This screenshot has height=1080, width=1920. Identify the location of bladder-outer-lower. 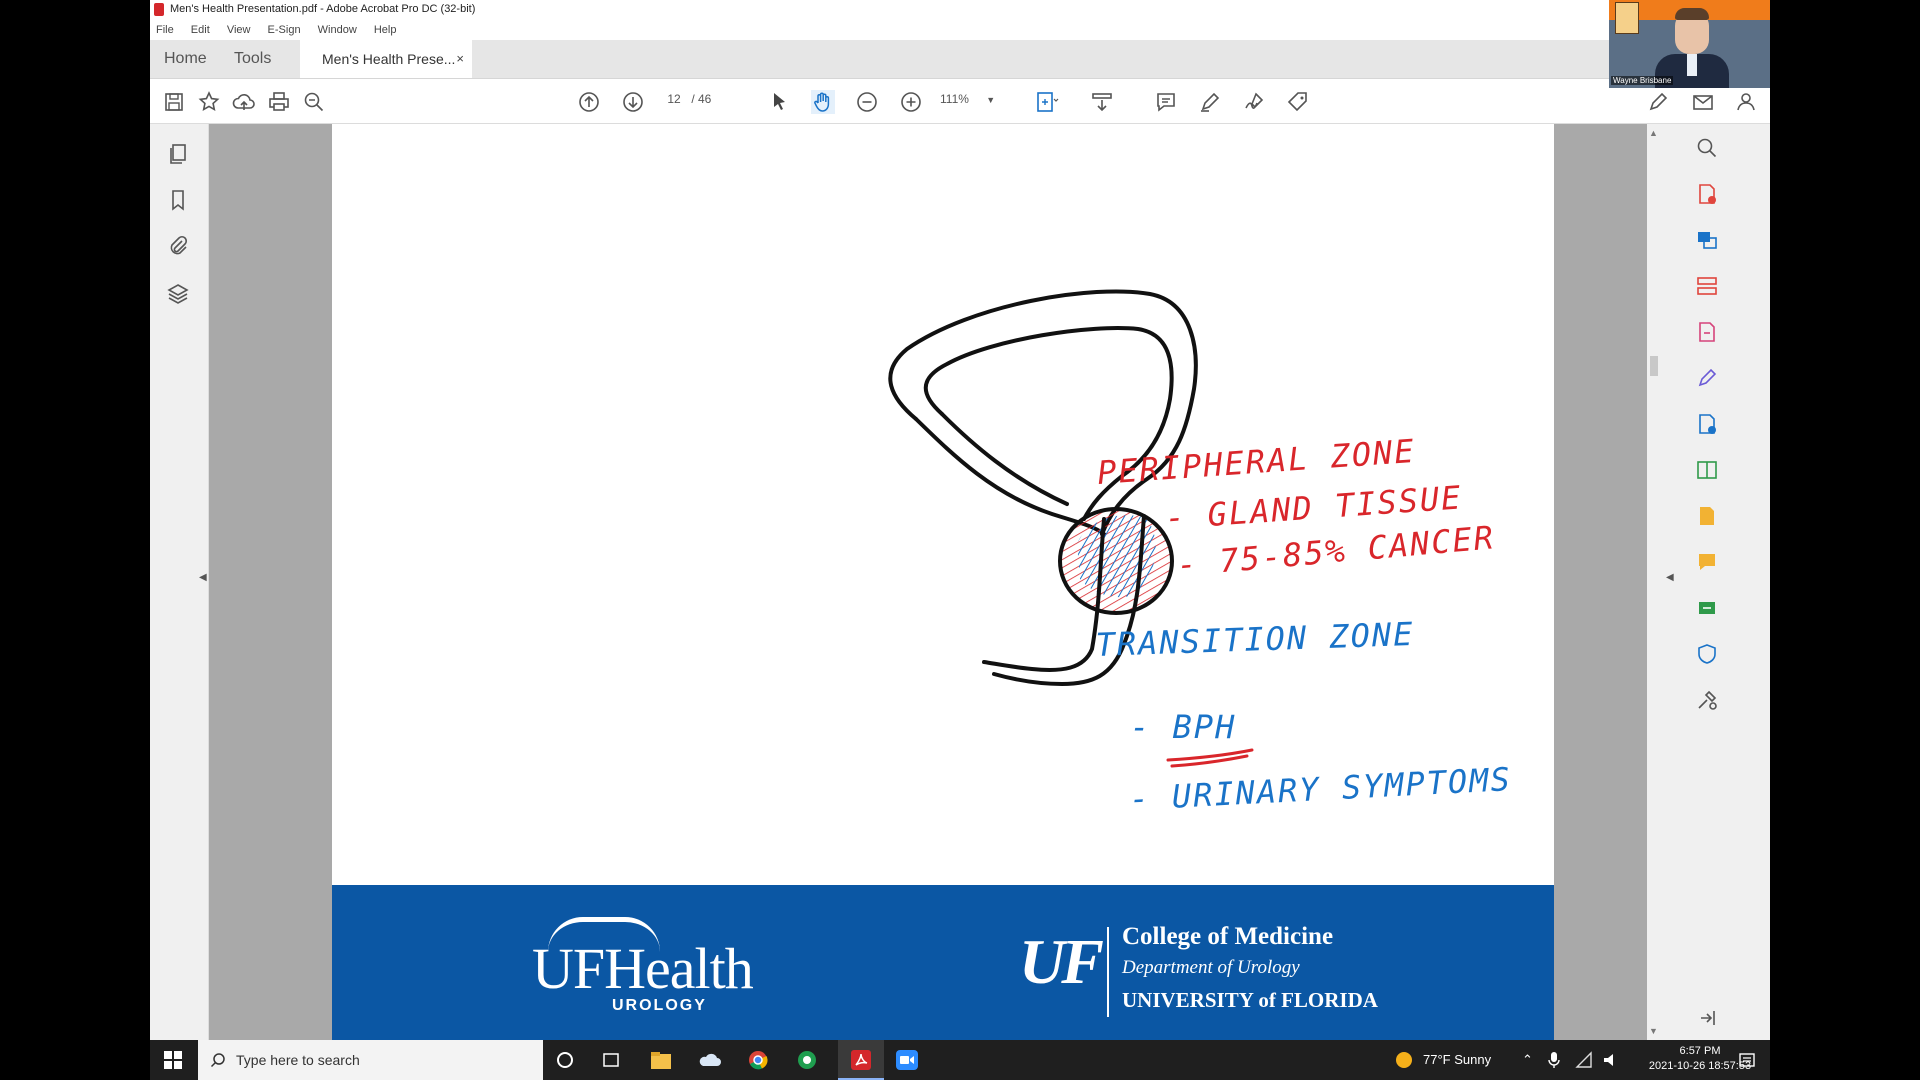
(1010, 476).